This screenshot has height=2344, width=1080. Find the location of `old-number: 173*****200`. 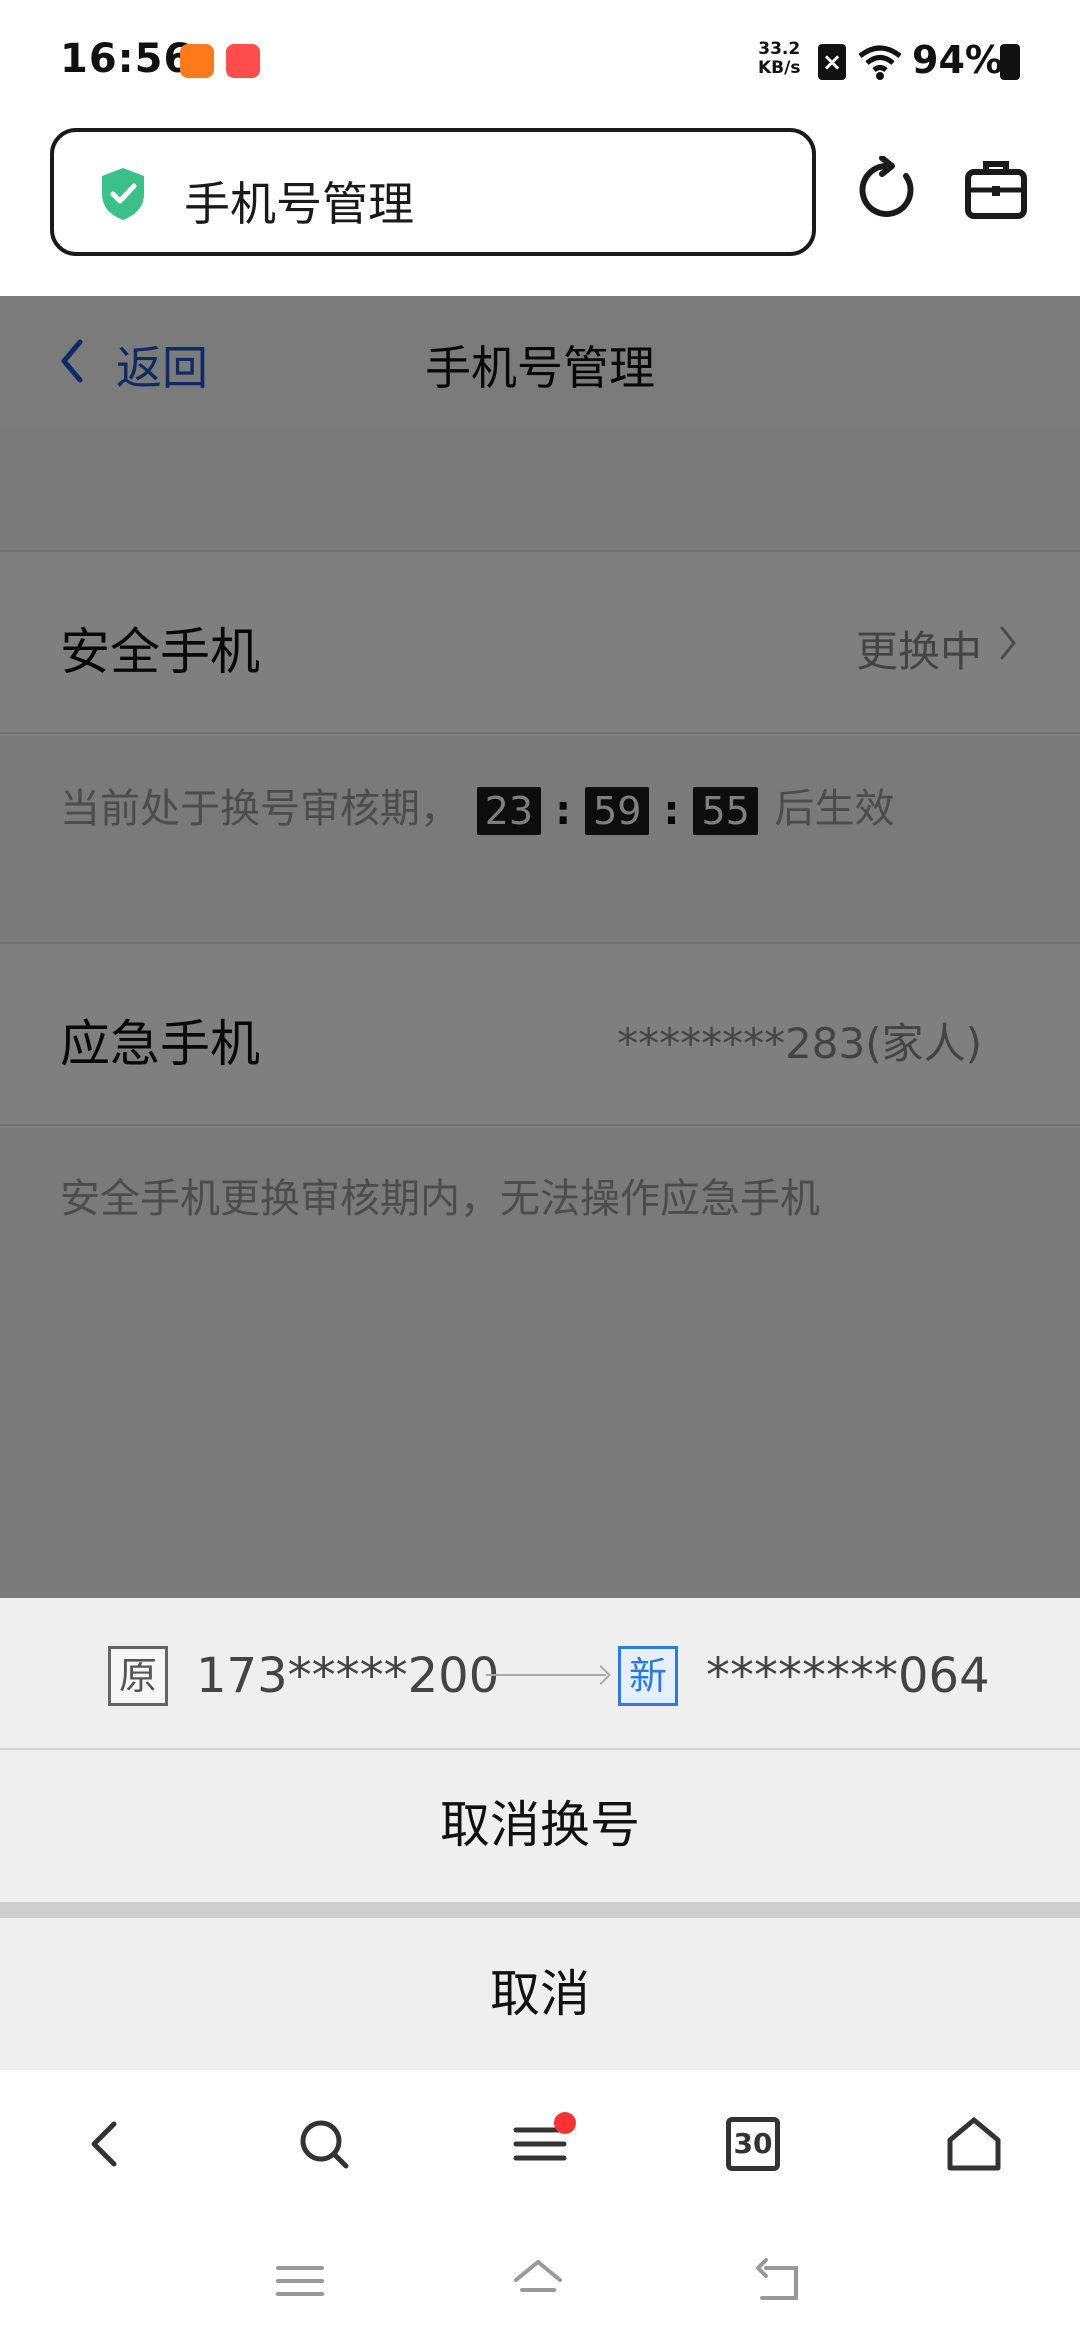

old-number: 173*****200 is located at coordinates (348, 1676).